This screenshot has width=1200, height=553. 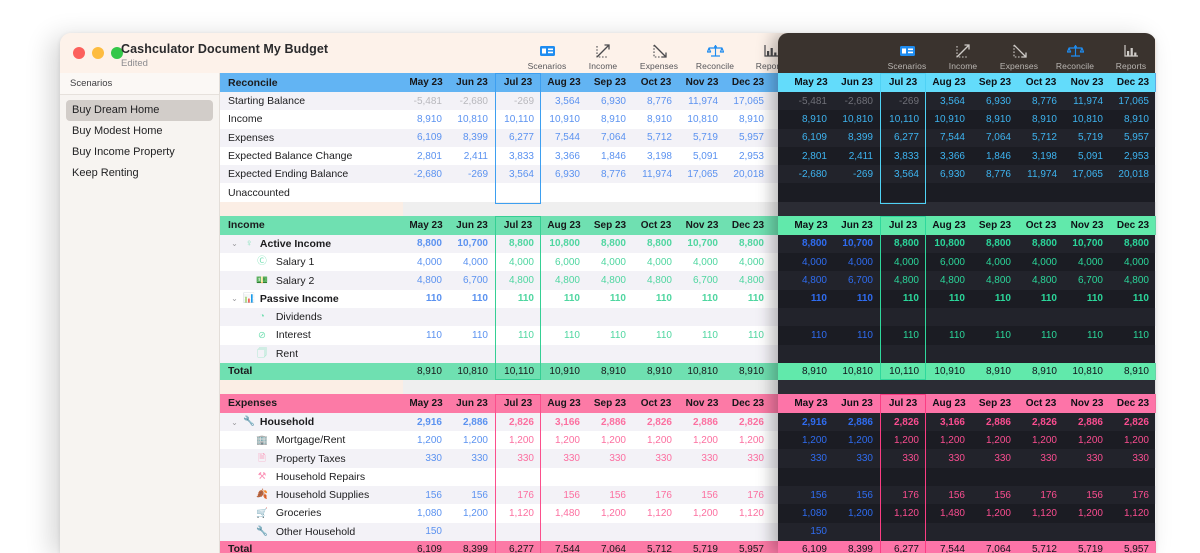 I want to click on data-cell: 6,000, so click(x=564, y=262).